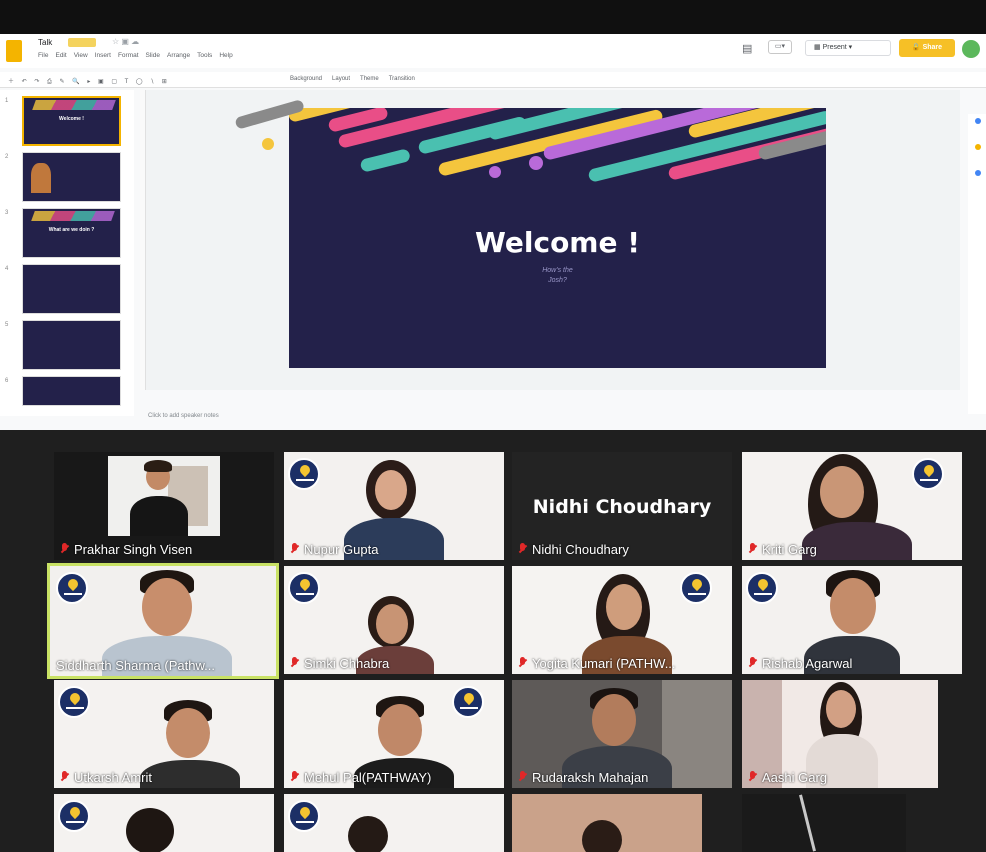 Image resolution: width=986 pixels, height=852 pixels. I want to click on participant-name: Nidhi Choudhary, so click(573, 549).